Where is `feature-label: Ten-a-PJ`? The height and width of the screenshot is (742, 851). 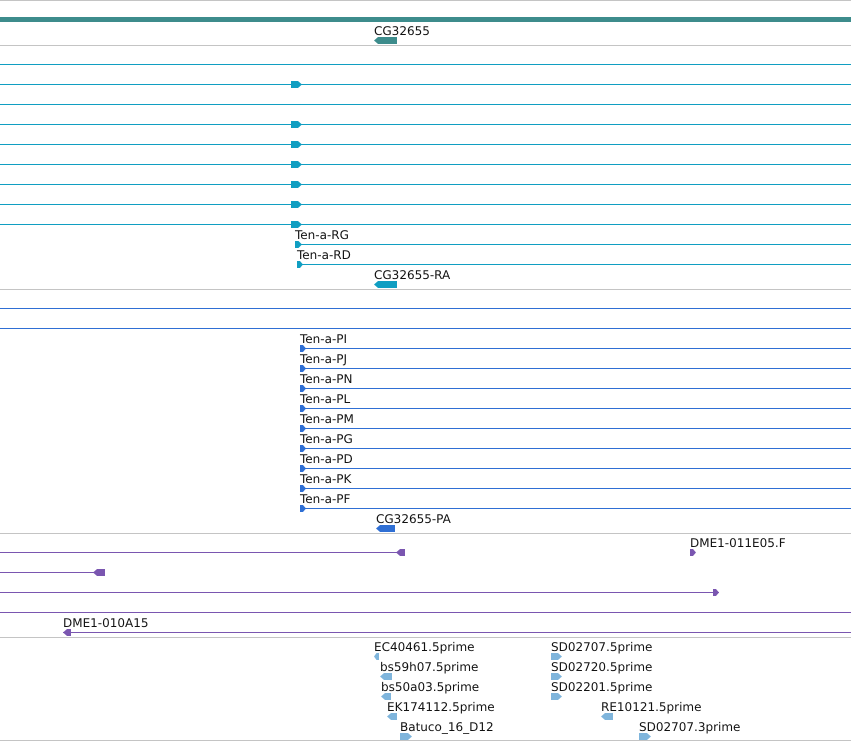
feature-label: Ten-a-PJ is located at coordinates (324, 359).